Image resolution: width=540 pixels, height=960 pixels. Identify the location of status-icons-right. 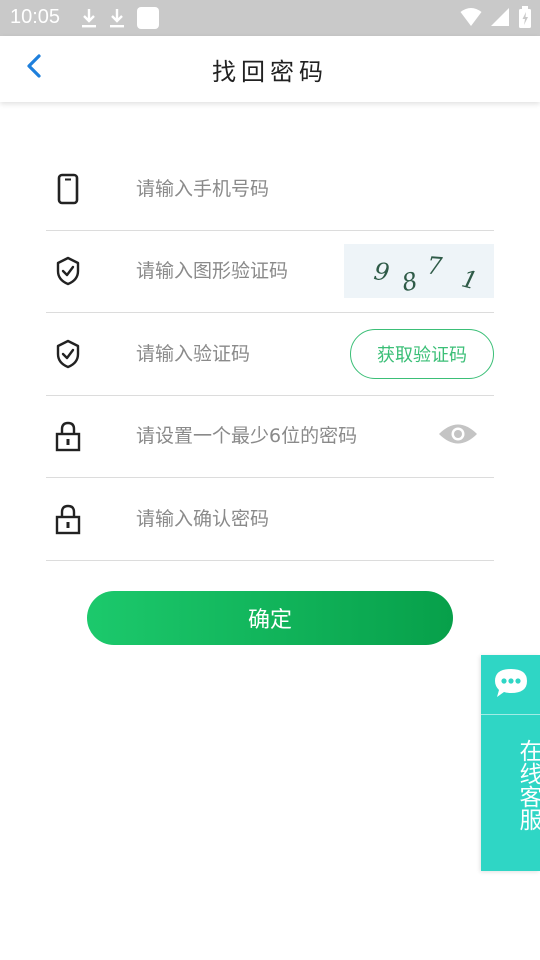
(496, 19).